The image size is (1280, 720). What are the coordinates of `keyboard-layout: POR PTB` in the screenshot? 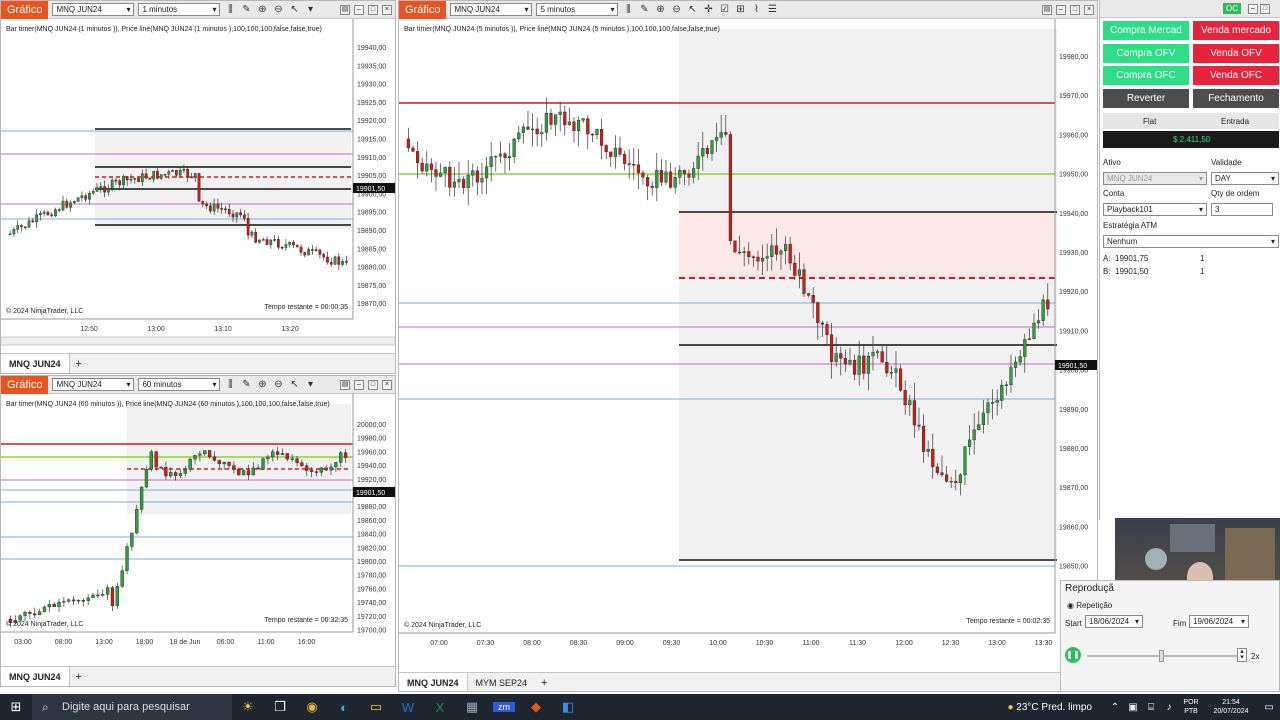 It's located at (1191, 707).